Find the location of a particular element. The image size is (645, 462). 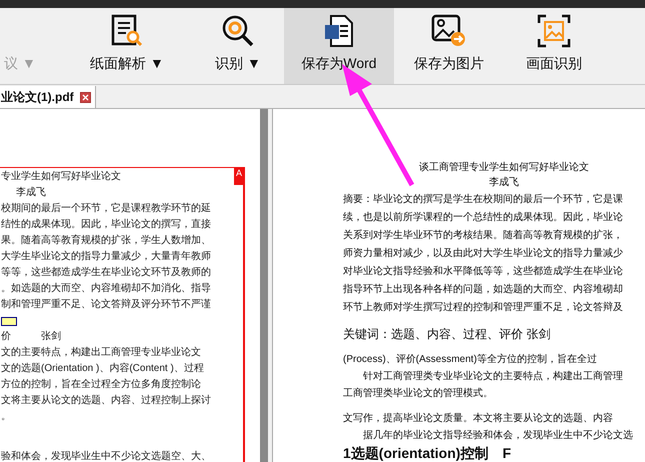

document-text-line: (Process)、评价(Assessment)等全方位的控制，旨在全过 is located at coordinates (470, 359).